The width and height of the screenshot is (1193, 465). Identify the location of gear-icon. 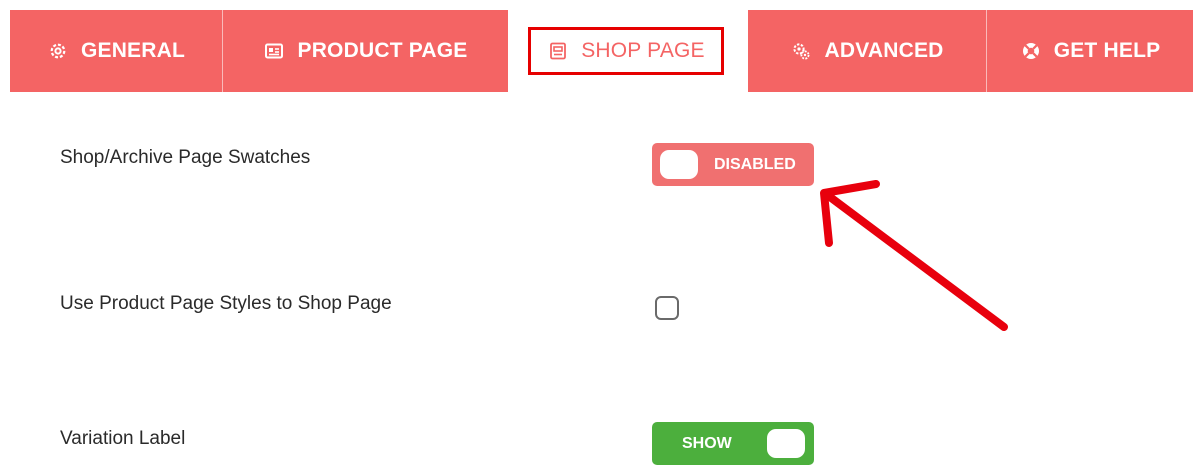
(58, 51).